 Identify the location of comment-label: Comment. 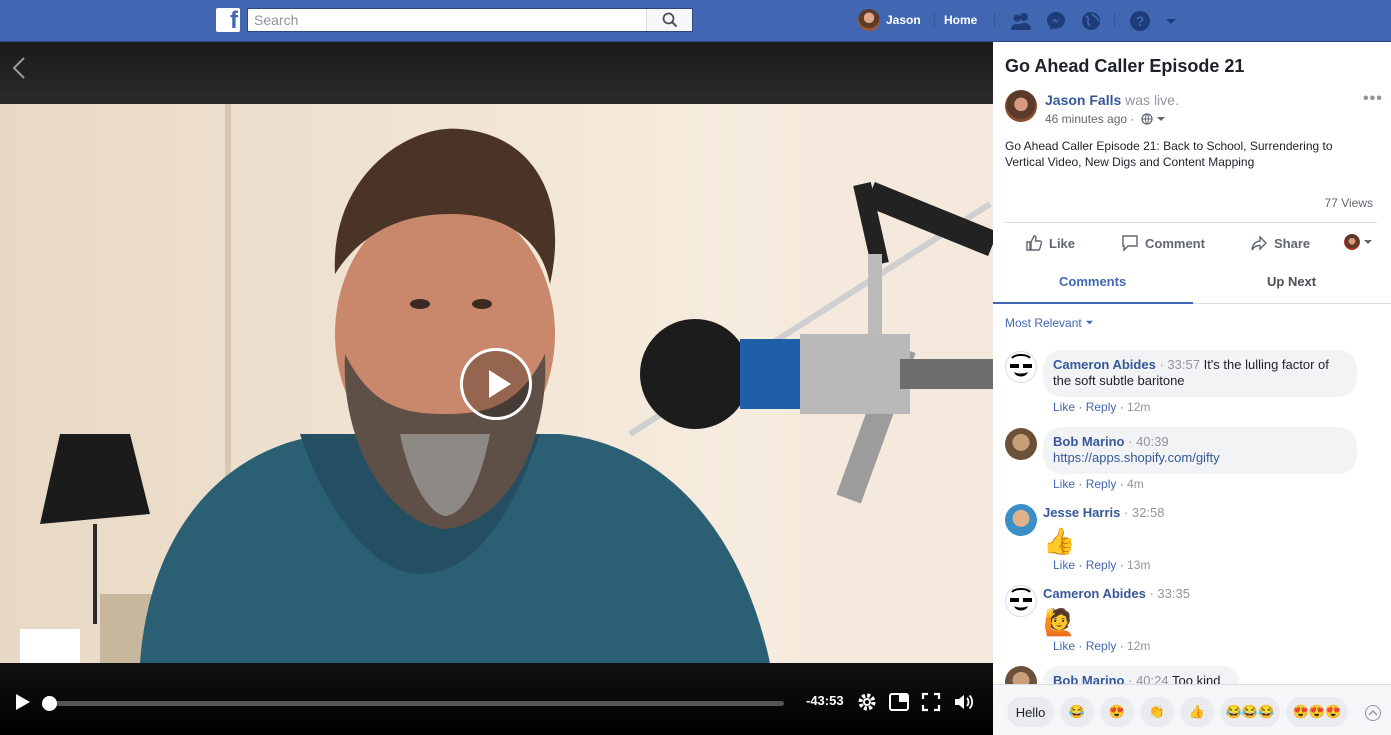
(1175, 243).